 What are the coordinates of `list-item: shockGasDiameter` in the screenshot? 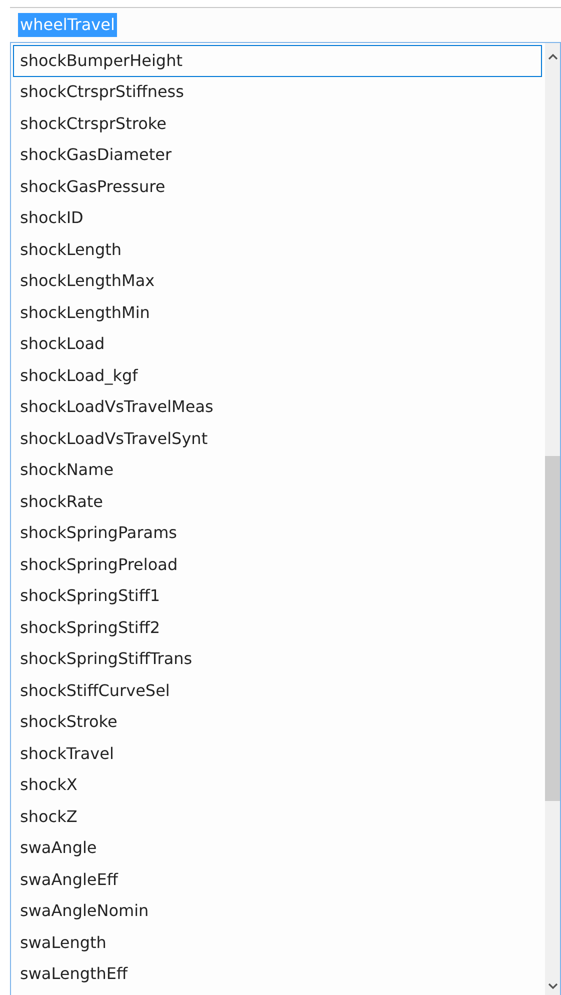 It's located at (277, 155).